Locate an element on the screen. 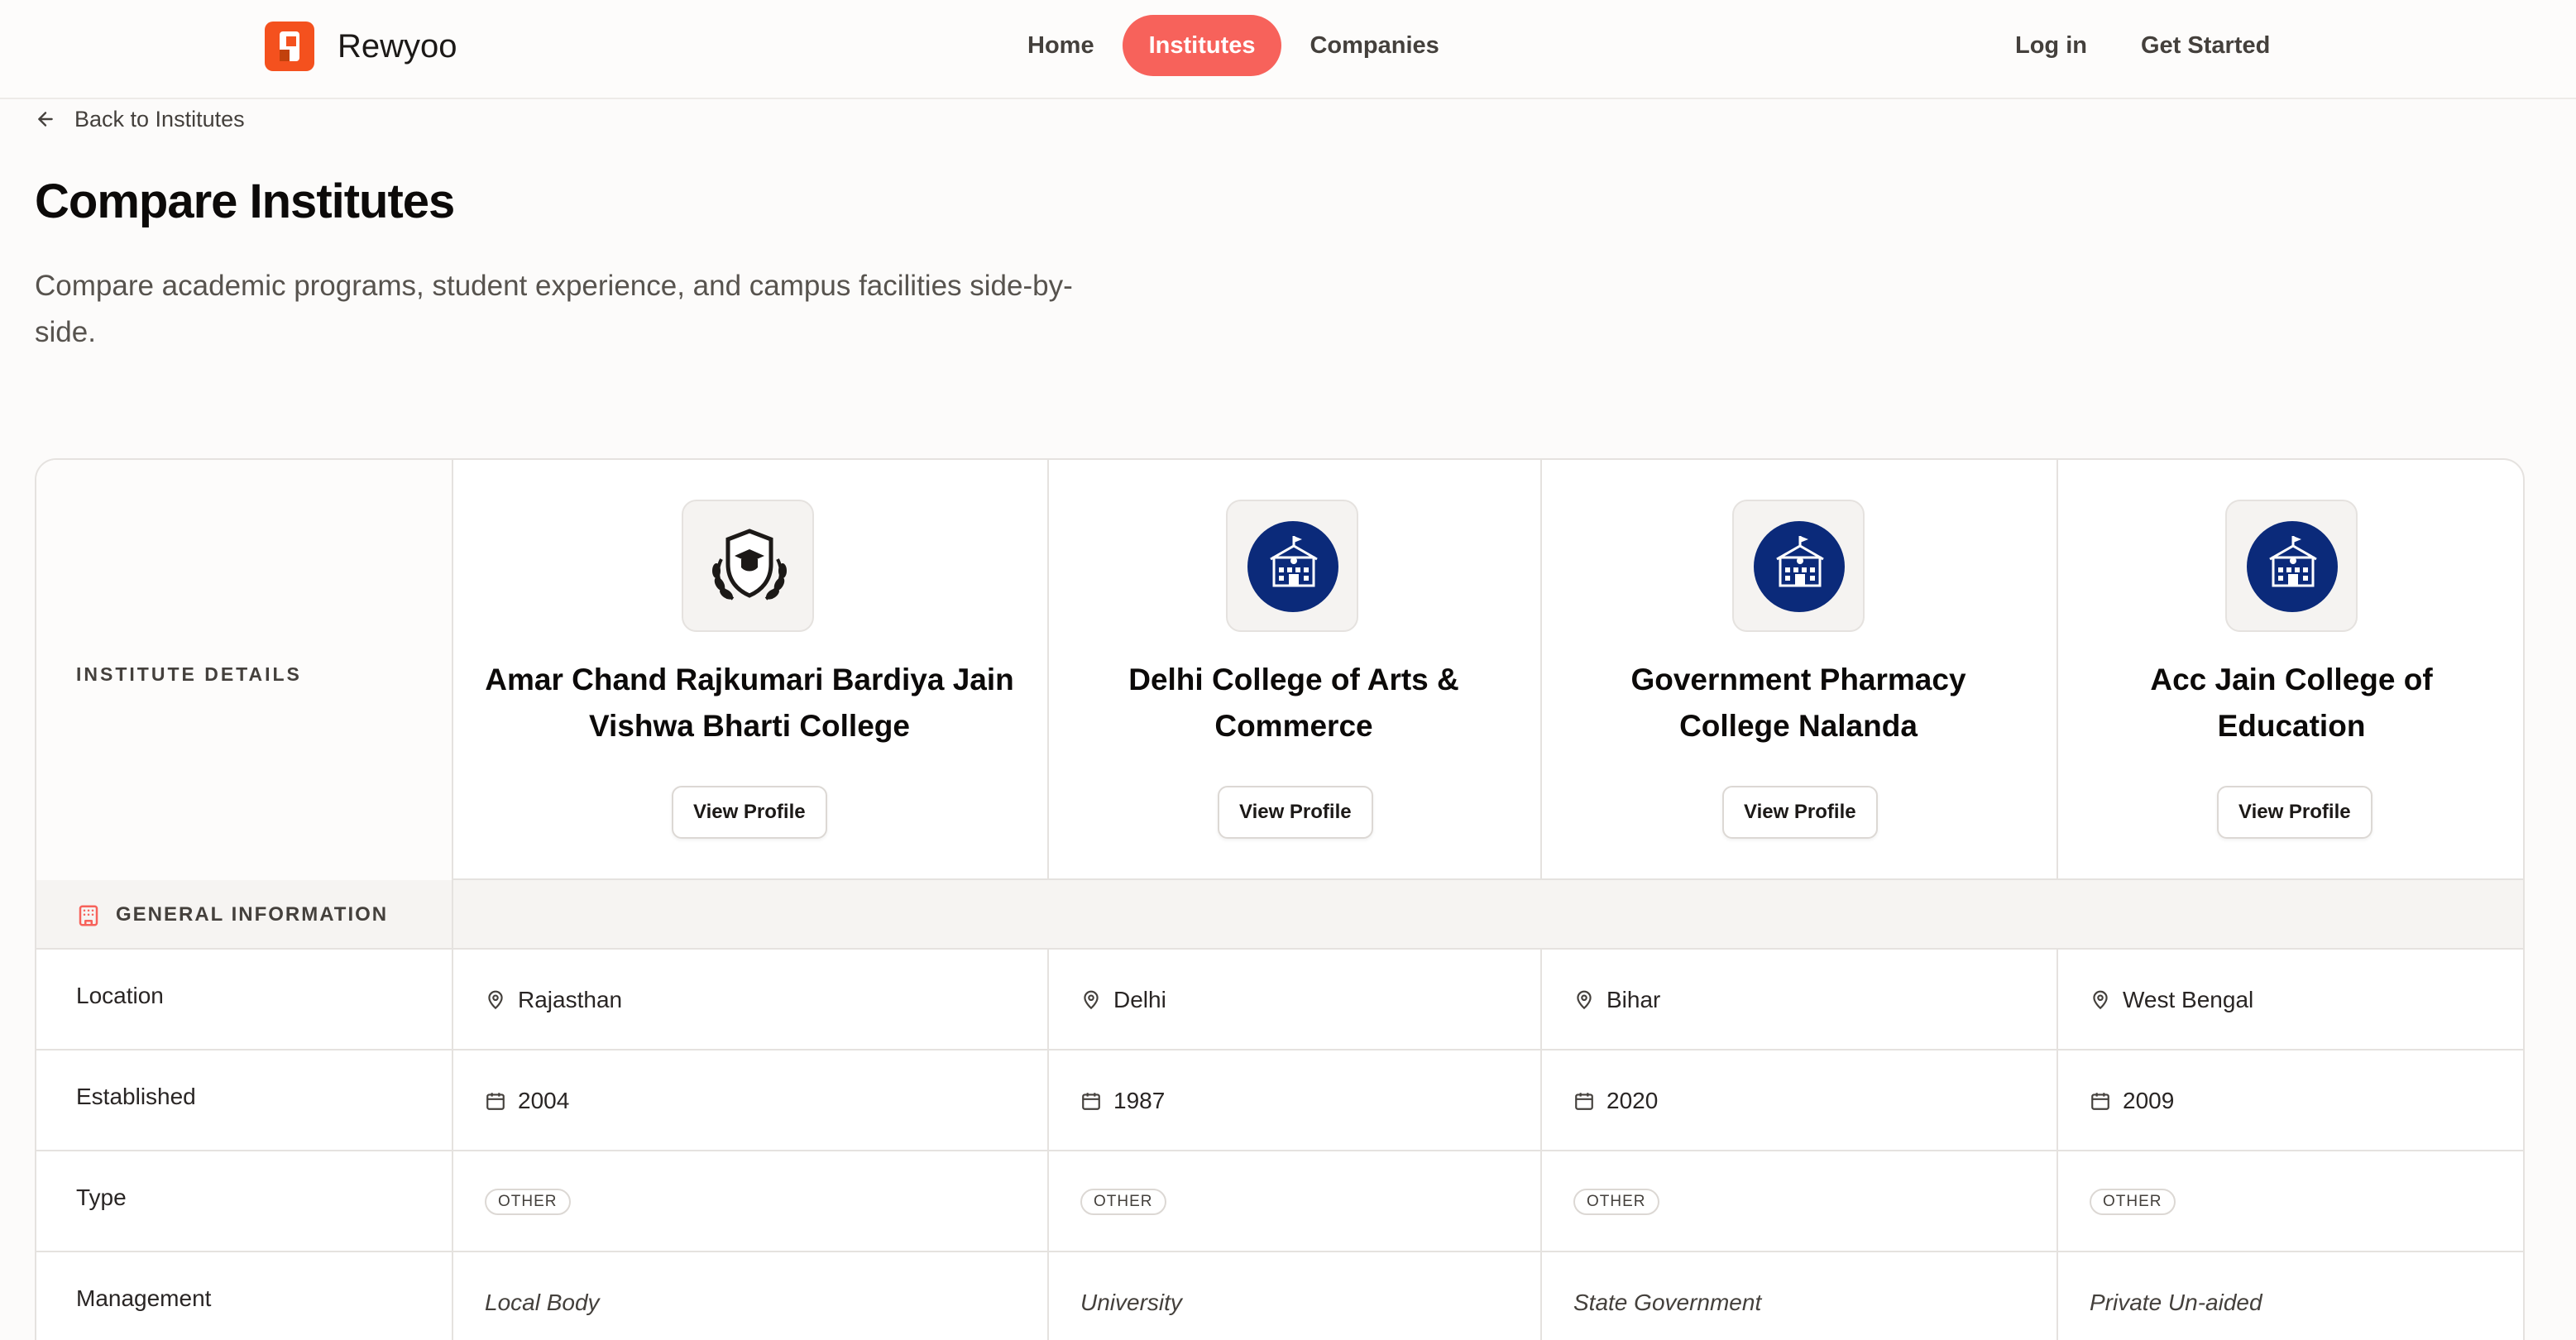 This screenshot has height=1340, width=2576. location-cell: Rajasthan is located at coordinates (553, 1000).